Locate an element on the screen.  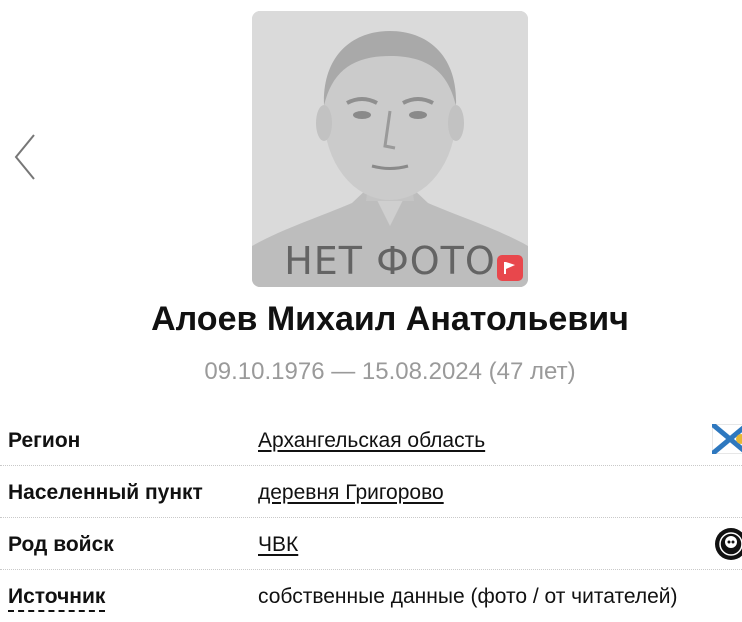
info-label: Населенный пункт is located at coordinates (105, 492).